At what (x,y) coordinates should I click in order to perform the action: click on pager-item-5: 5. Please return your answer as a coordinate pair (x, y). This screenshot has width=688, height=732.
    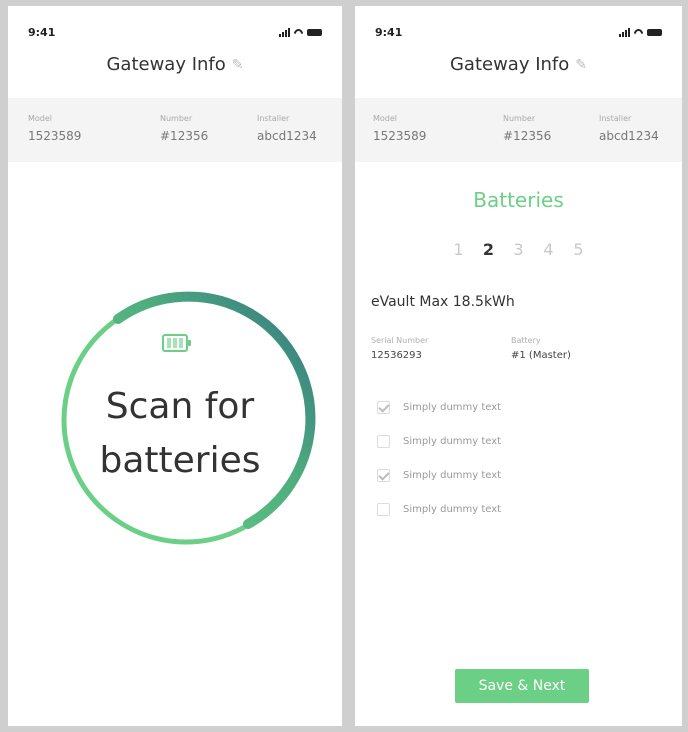
    Looking at the image, I should click on (579, 249).